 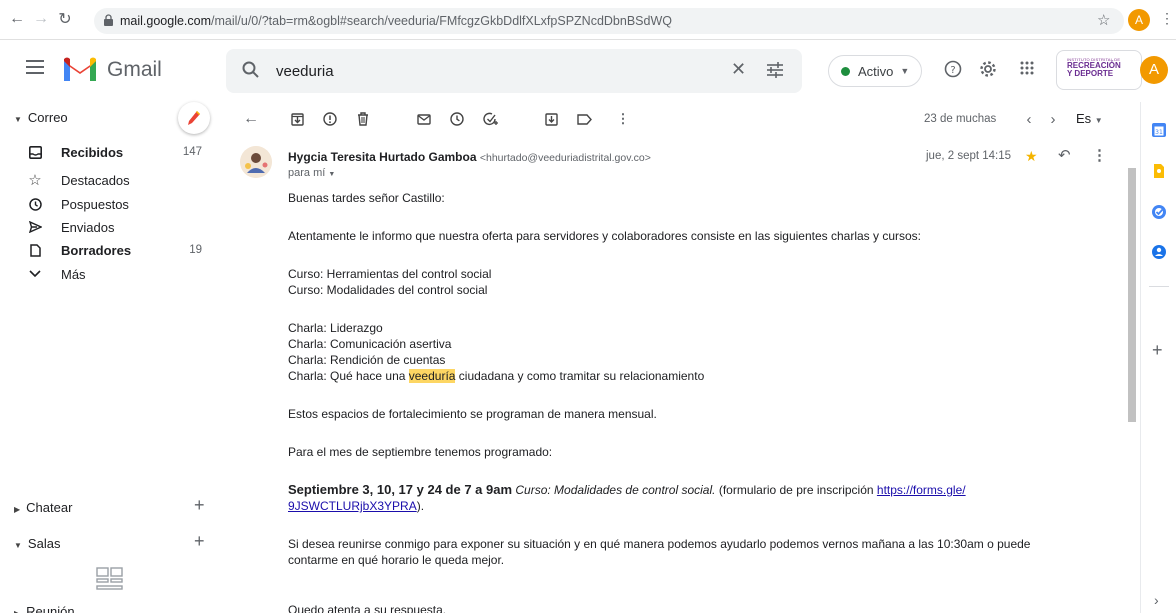 I want to click on newer-chevron-icon: ‹, so click(x=1029, y=119).